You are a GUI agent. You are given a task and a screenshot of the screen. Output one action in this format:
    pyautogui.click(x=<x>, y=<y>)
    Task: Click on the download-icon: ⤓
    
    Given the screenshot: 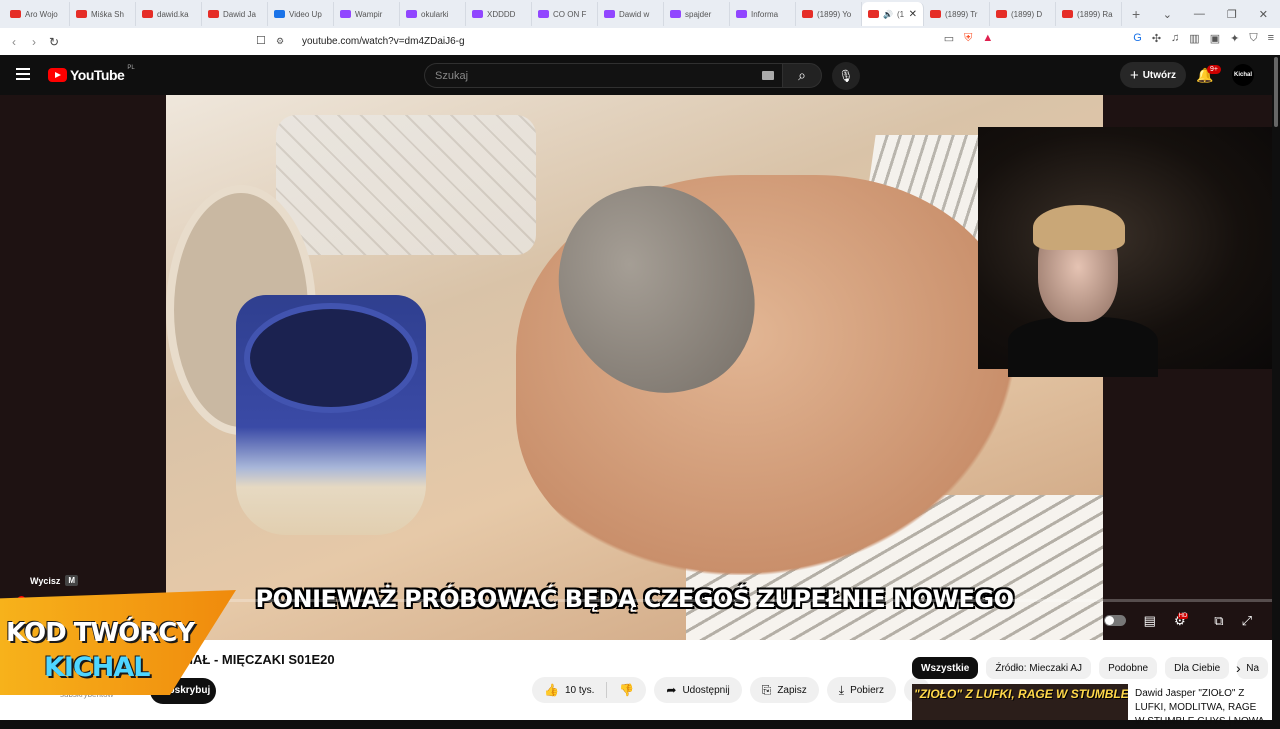 What is the action you would take?
    pyautogui.click(x=841, y=689)
    